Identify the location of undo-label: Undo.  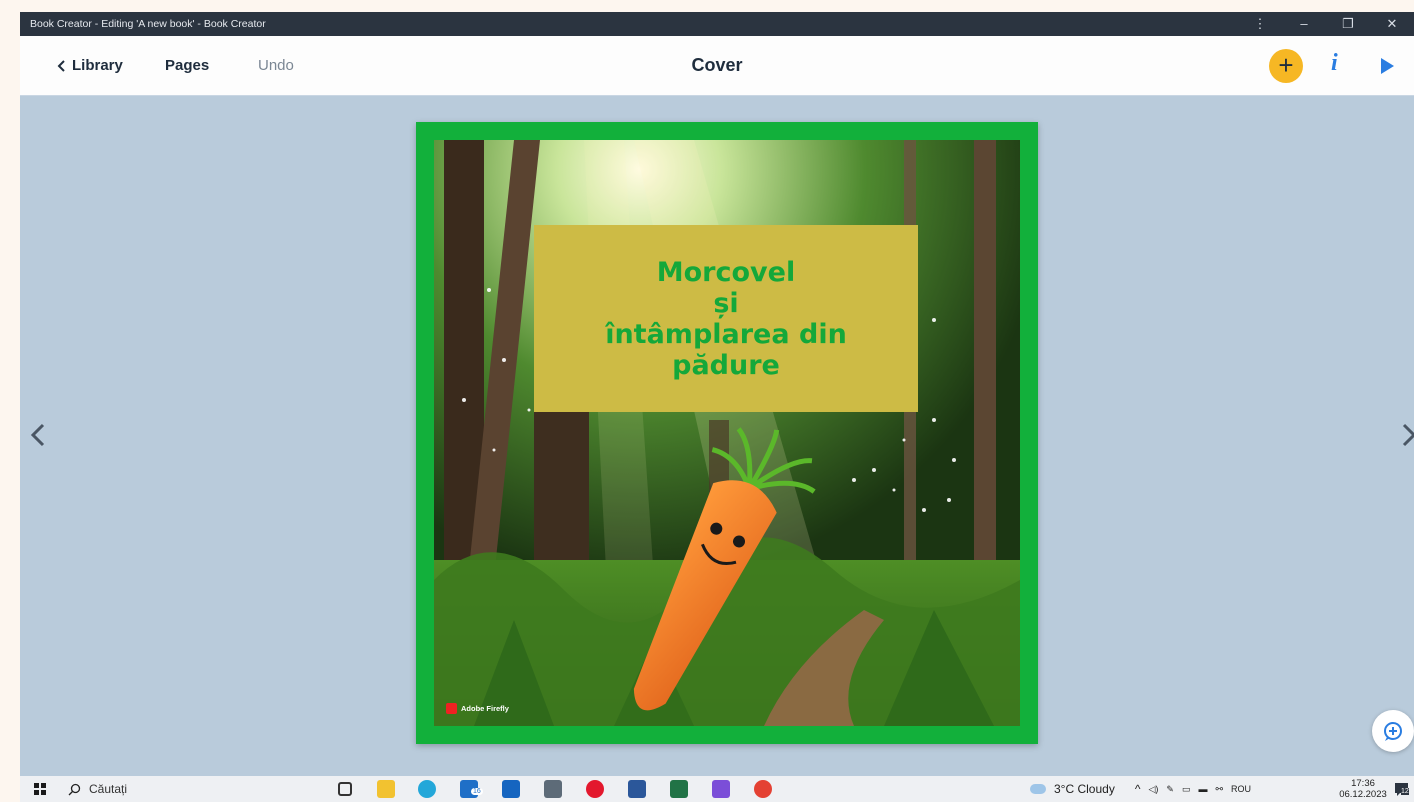
(276, 65).